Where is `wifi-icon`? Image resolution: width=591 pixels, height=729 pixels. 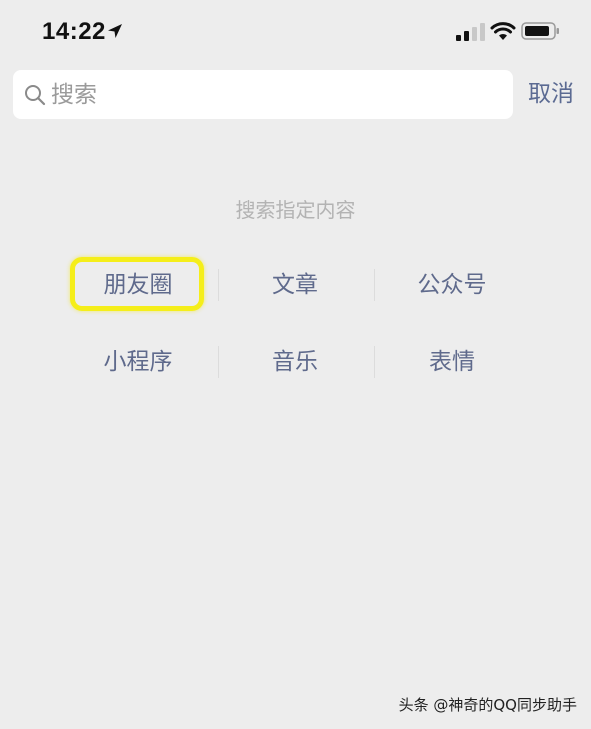
wifi-icon is located at coordinates (503, 31).